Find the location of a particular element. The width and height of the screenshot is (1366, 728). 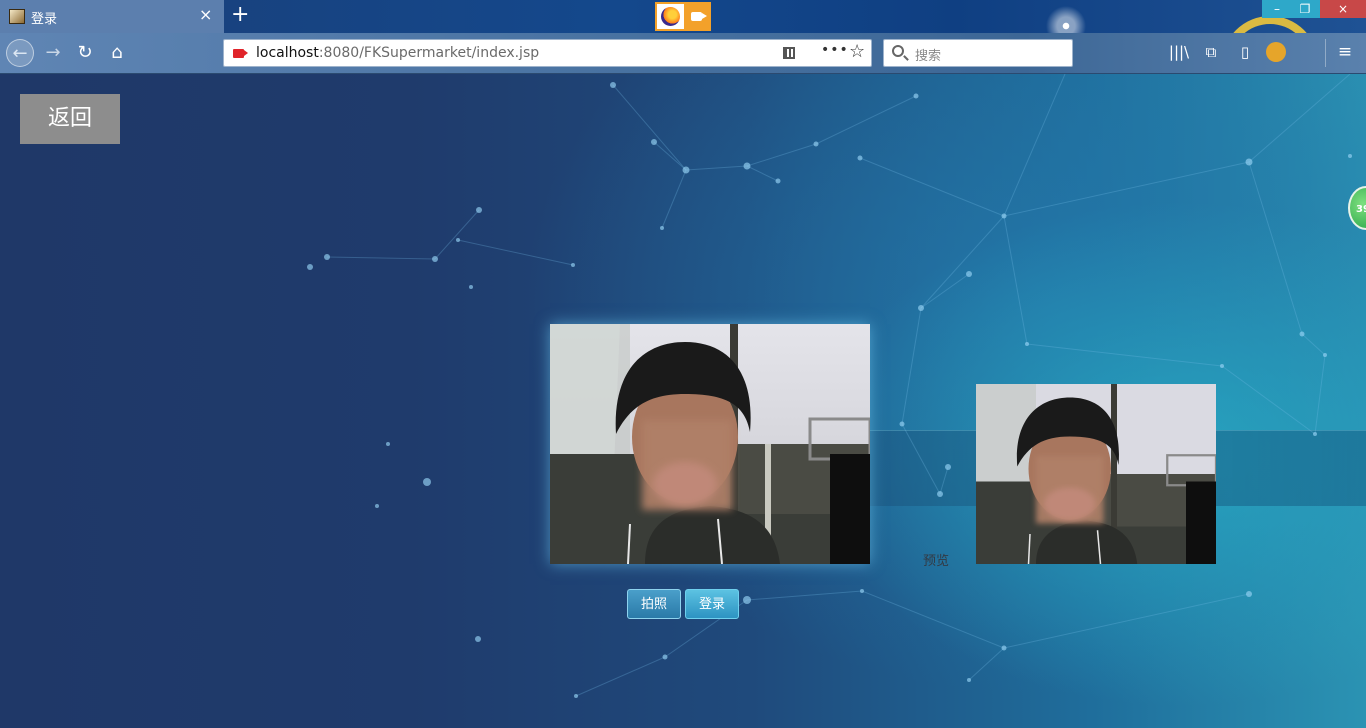

search-icon is located at coordinates (898, 51).